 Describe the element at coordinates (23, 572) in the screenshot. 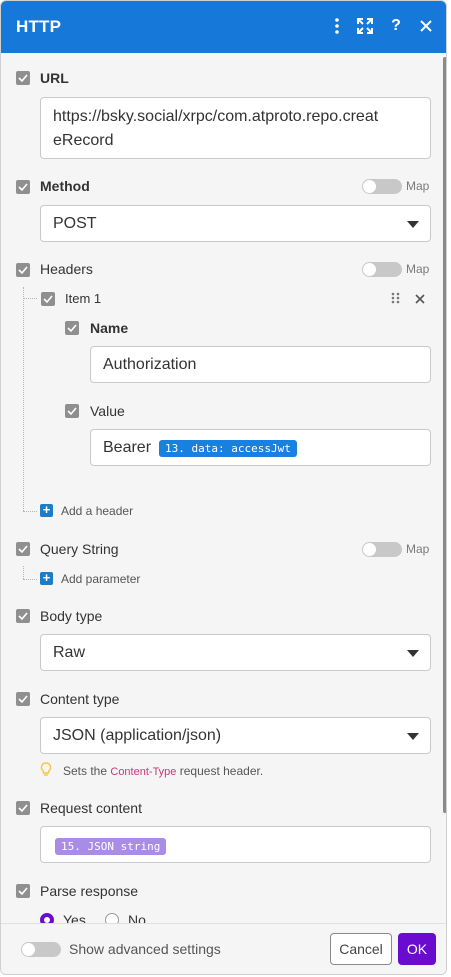

I see `query-tree-line` at that location.